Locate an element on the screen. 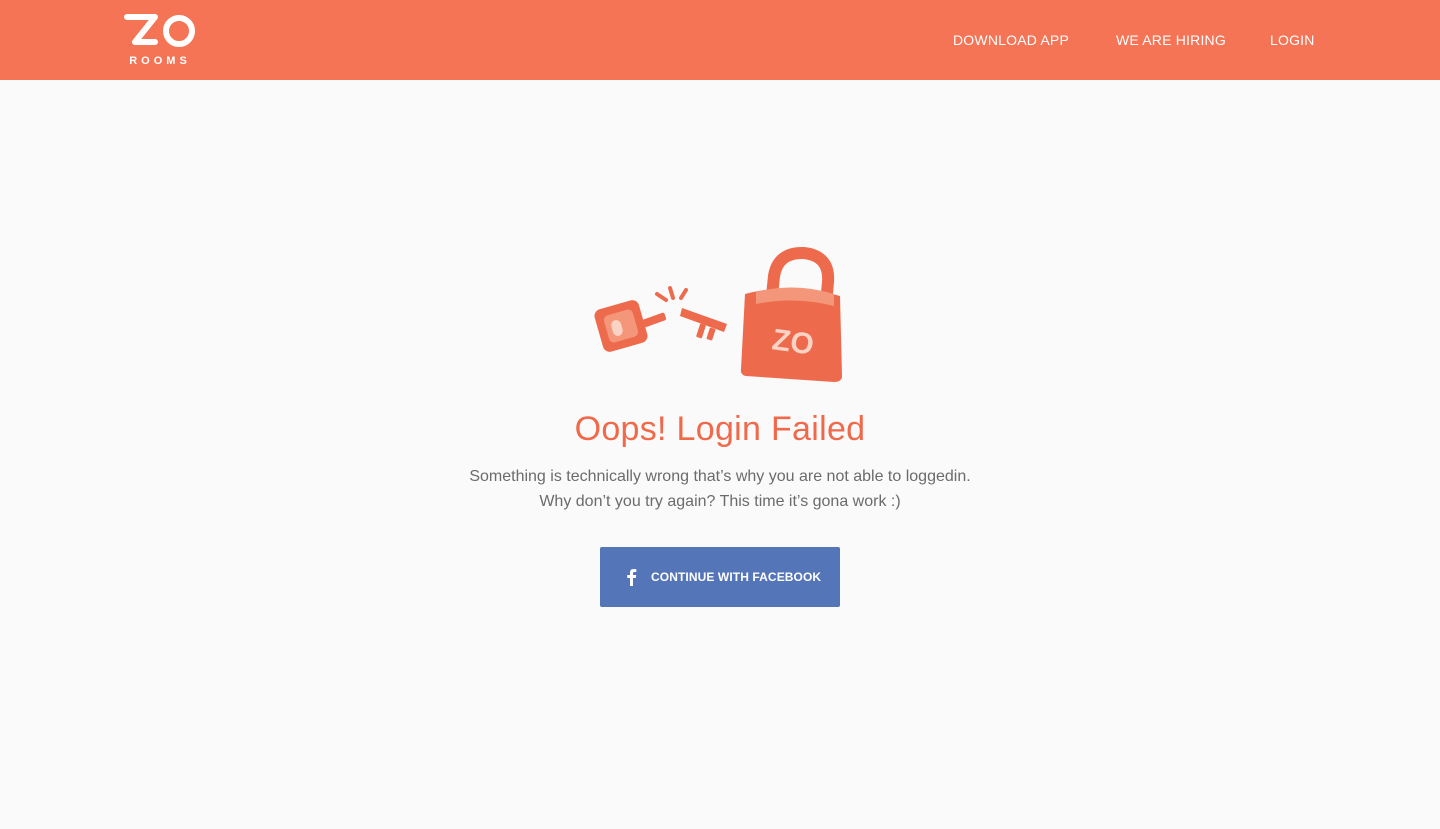 Image resolution: width=1440 pixels, height=829 pixels. padlock-zo-text: ZO is located at coordinates (793, 342).